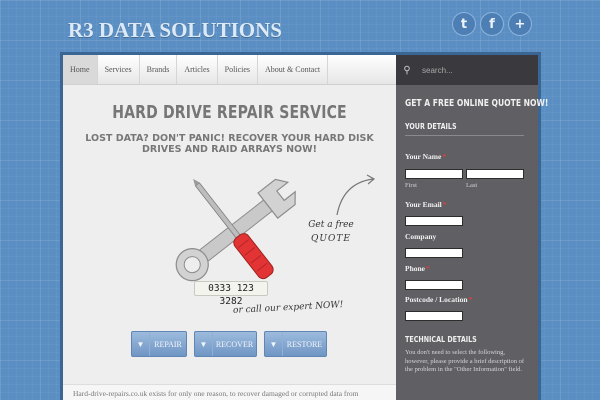 This screenshot has height=400, width=600. What do you see at coordinates (434, 174) in the screenshot?
I see `first-name-field` at bounding box center [434, 174].